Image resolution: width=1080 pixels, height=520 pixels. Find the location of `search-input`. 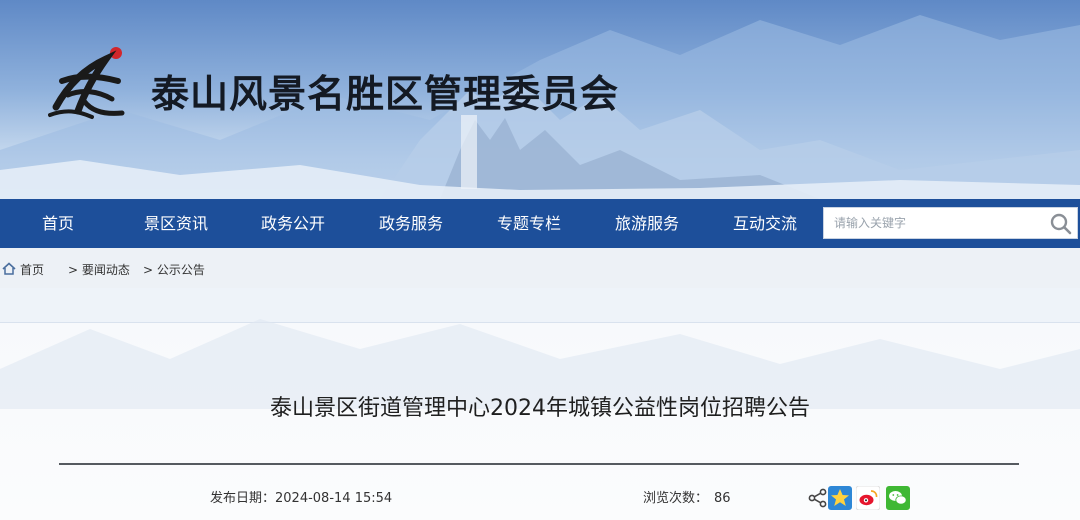

search-input is located at coordinates (934, 223).